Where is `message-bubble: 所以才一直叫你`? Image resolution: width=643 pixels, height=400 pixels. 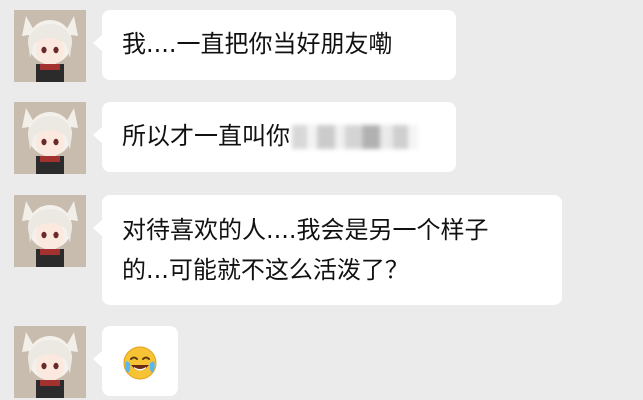 message-bubble: 所以才一直叫你 is located at coordinates (274, 137).